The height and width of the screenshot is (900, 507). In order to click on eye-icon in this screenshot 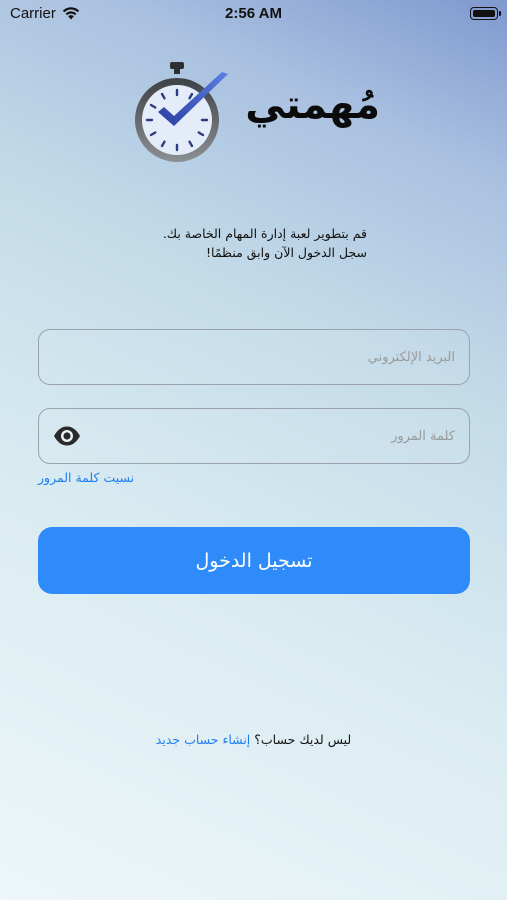, I will do `click(67, 436)`.